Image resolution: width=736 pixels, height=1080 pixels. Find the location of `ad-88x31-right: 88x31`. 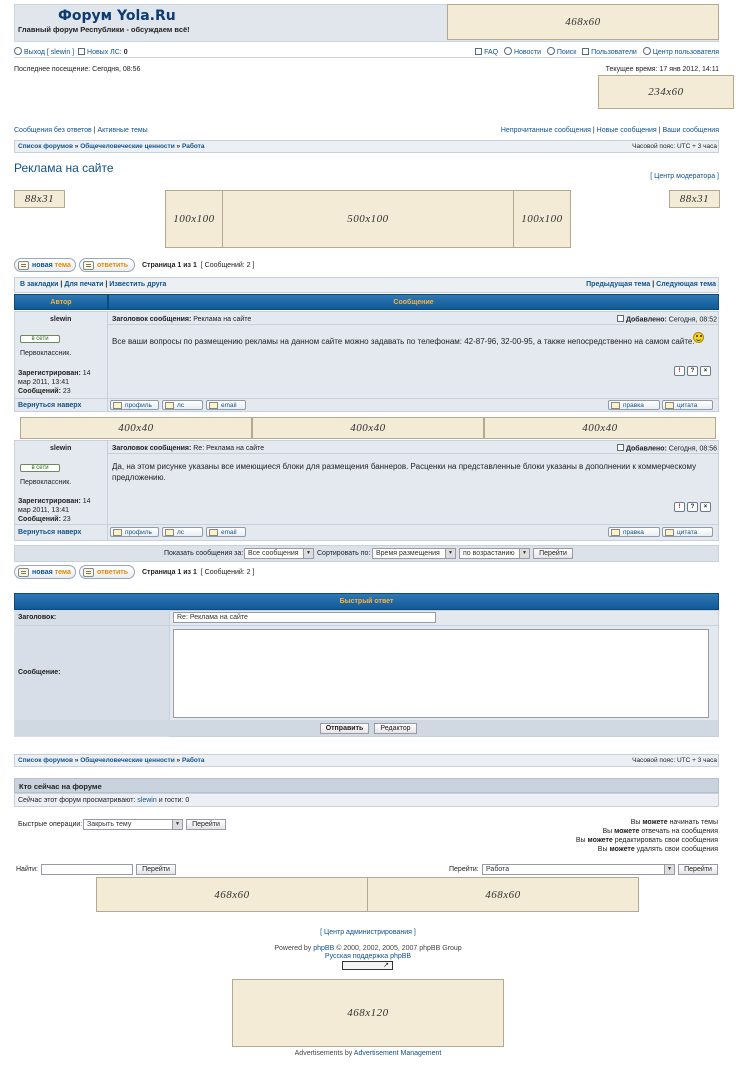

ad-88x31-right: 88x31 is located at coordinates (694, 199).